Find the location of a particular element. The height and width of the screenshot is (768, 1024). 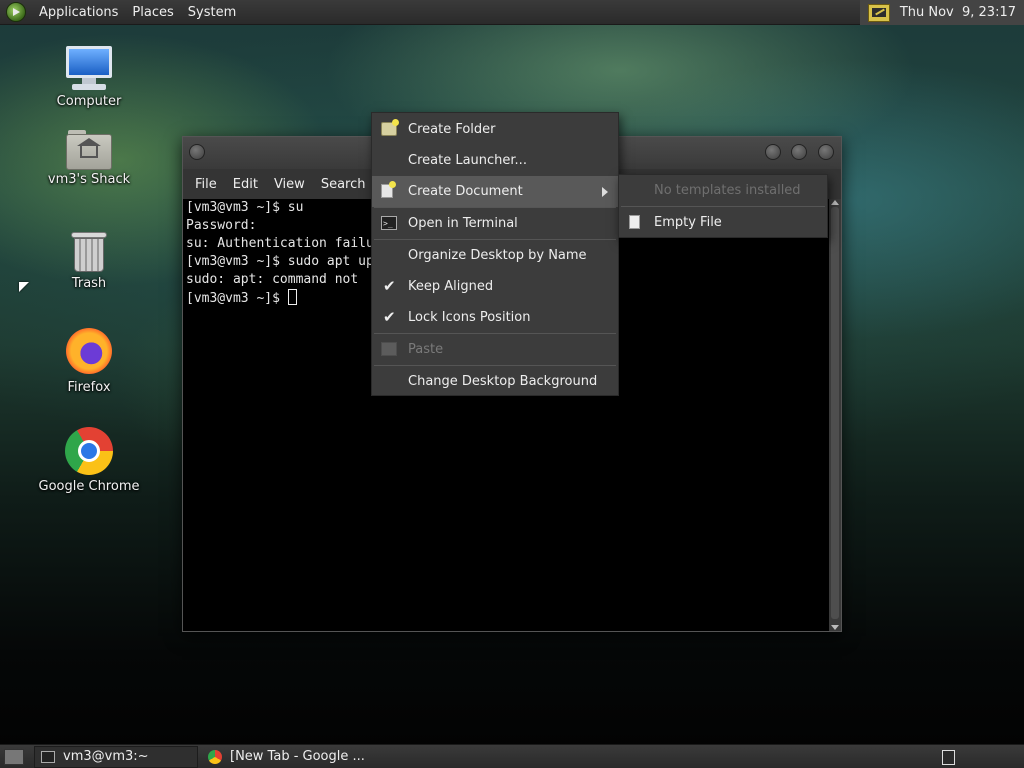

desktop-icon-firefox: Firefox is located at coordinates (89, 361).